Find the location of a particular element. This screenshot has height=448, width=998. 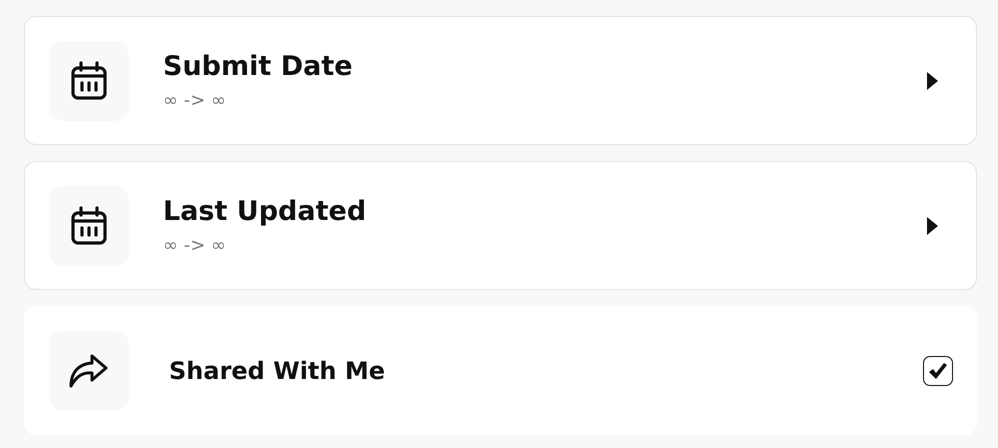

check-icon is located at coordinates (938, 371).